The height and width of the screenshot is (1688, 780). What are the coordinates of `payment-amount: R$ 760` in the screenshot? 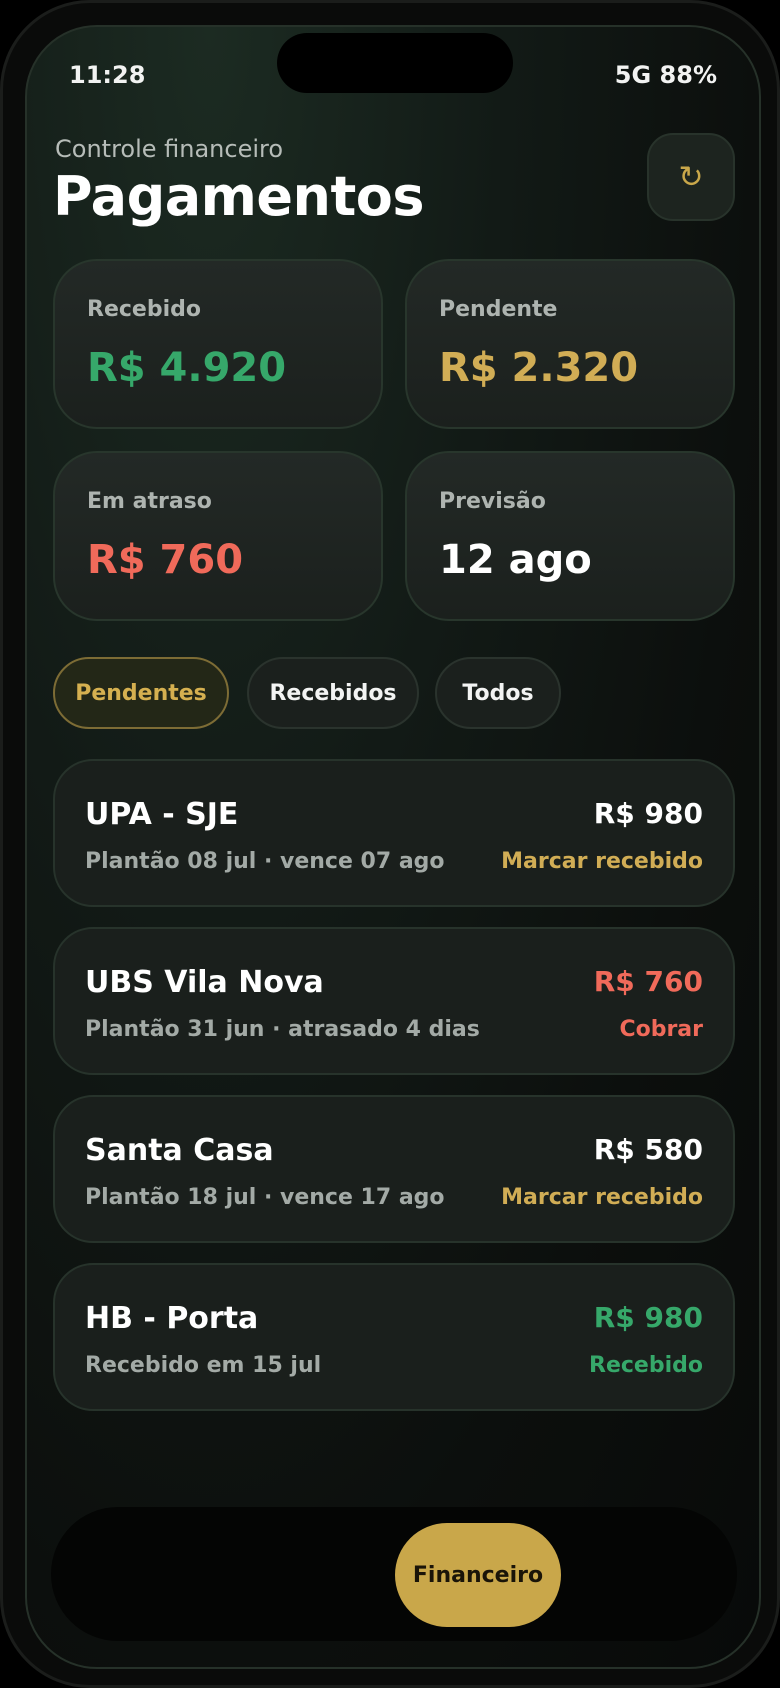 It's located at (648, 981).